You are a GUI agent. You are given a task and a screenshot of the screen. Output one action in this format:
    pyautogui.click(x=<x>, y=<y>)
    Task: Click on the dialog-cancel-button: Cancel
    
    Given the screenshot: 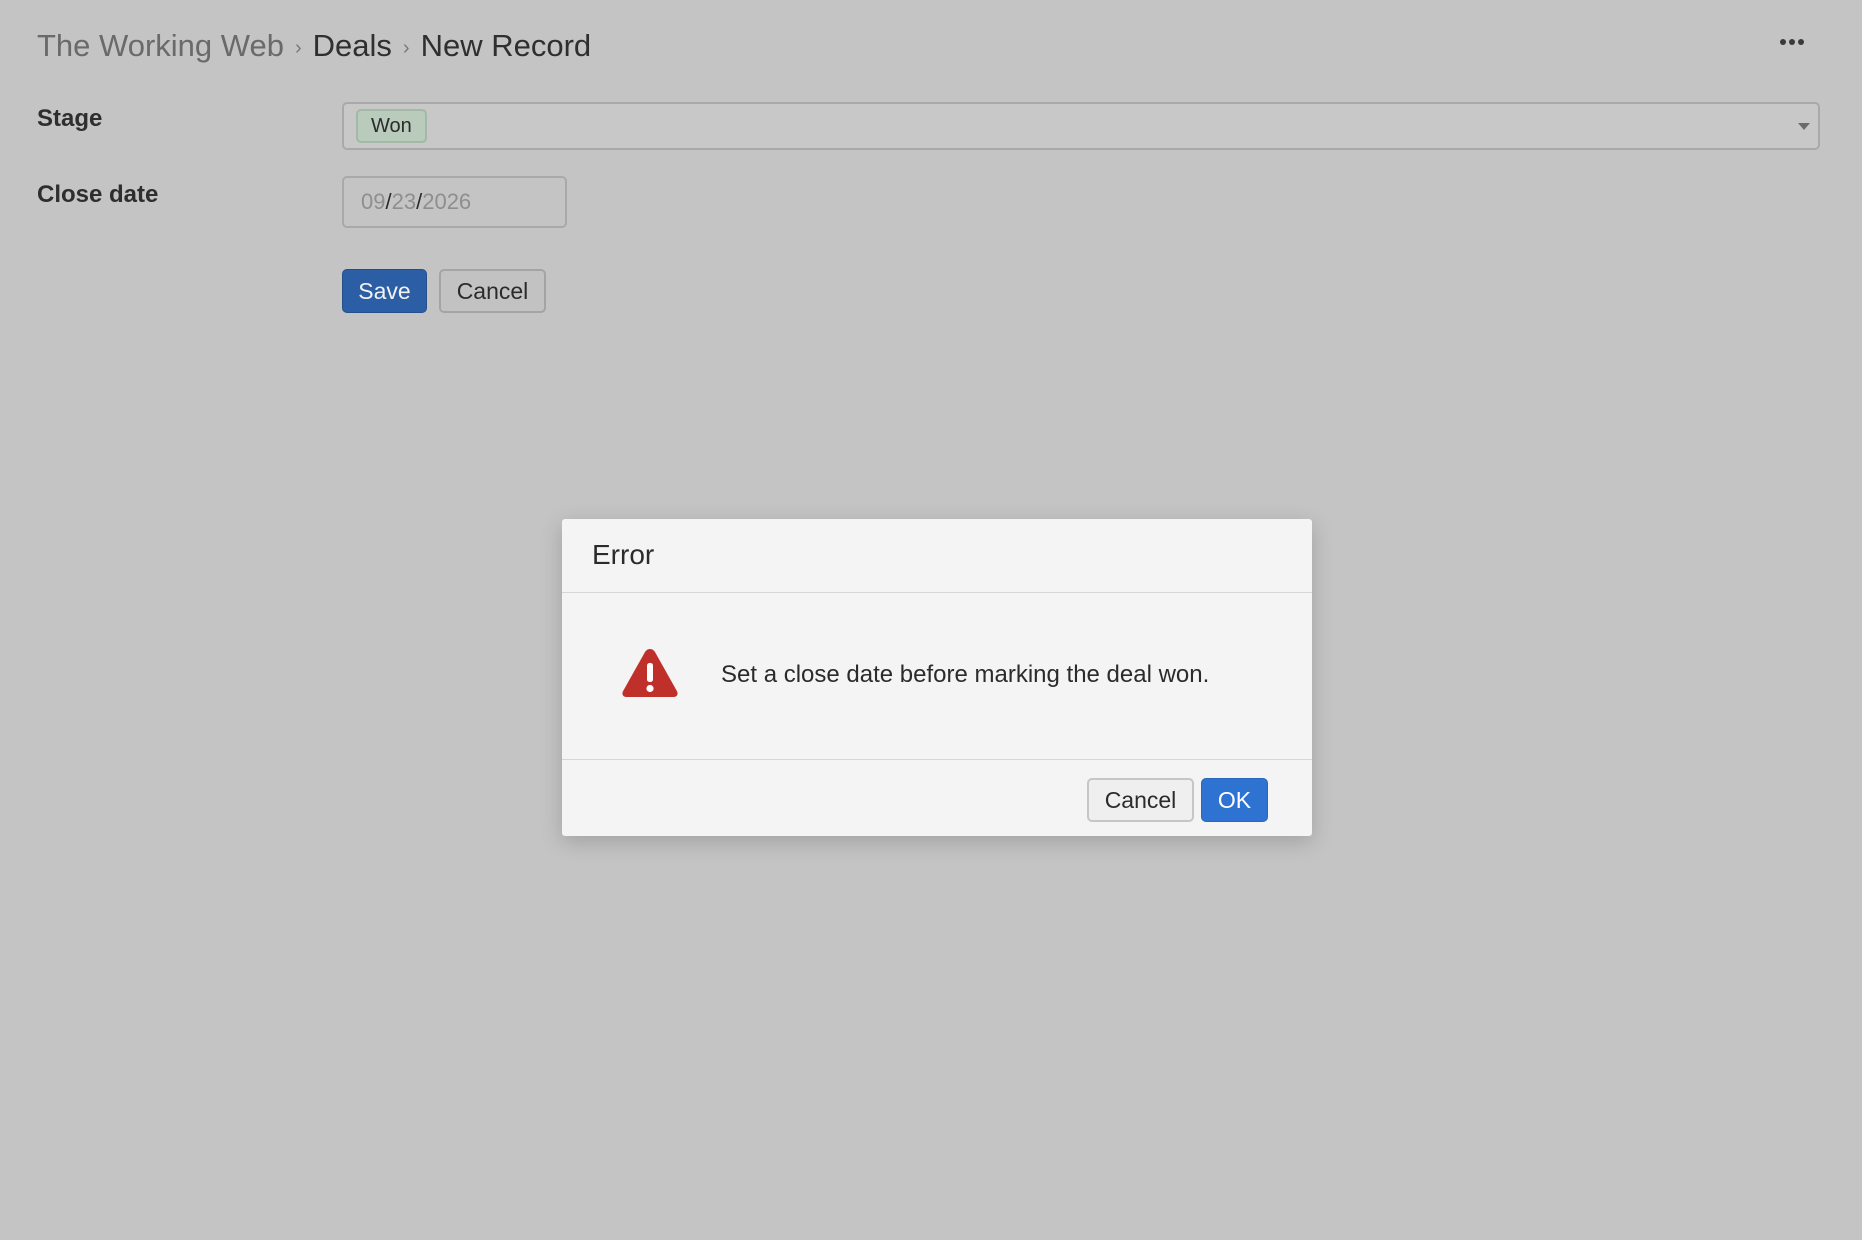 What is the action you would take?
    pyautogui.click(x=1140, y=800)
    